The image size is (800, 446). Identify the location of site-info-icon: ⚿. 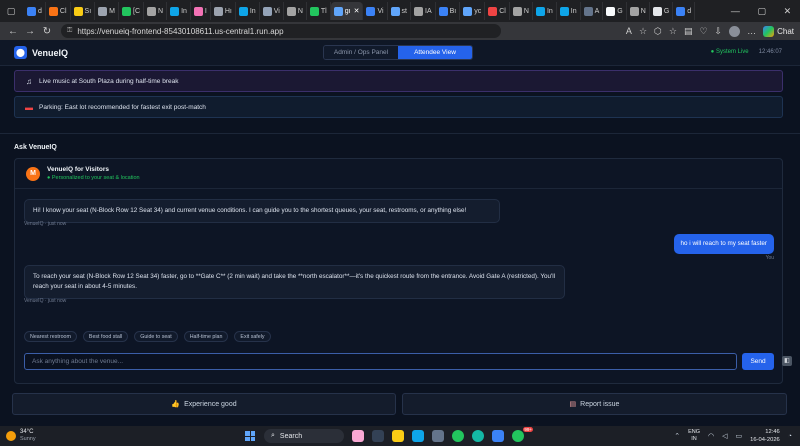
(69, 31).